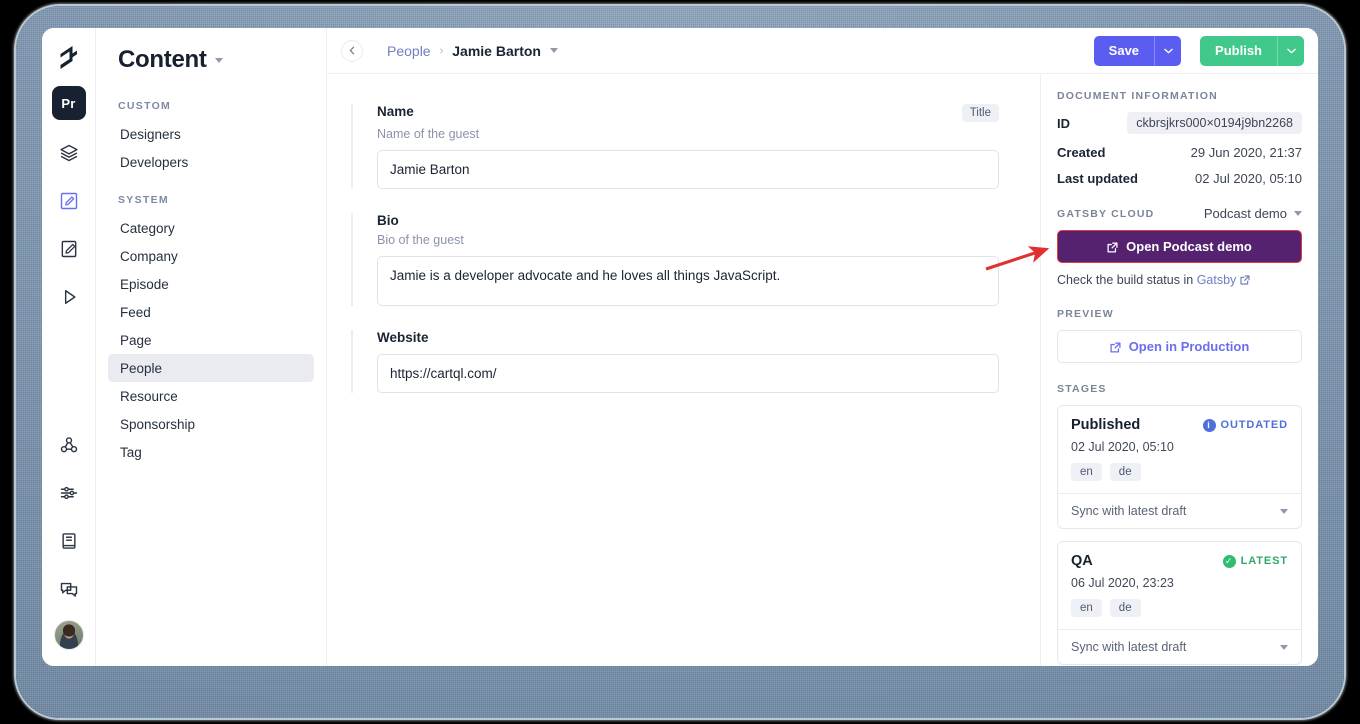 The image size is (1360, 724). I want to click on icon-rail: Pr, so click(69, 347).